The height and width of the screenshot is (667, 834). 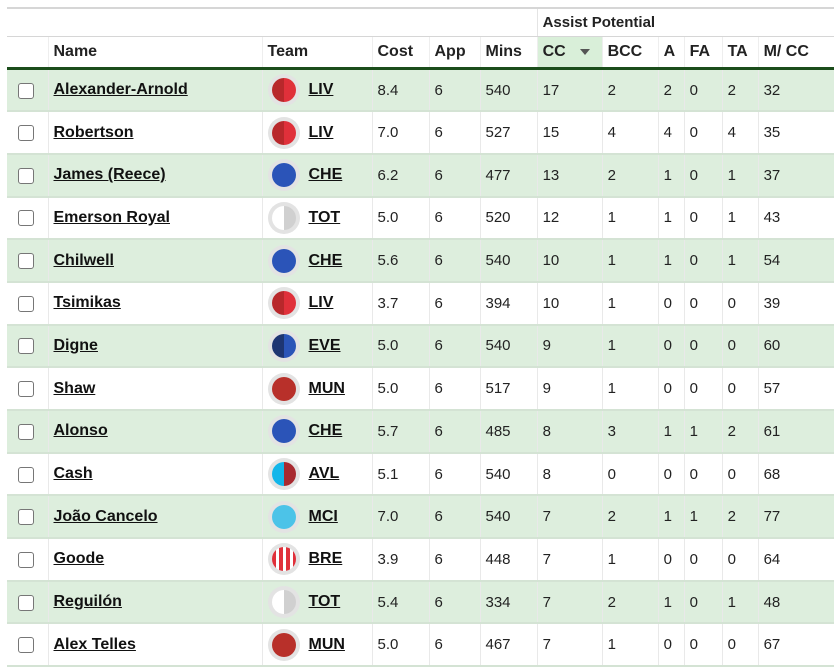 What do you see at coordinates (630, 432) in the screenshot?
I see `bcc-cell: 3` at bounding box center [630, 432].